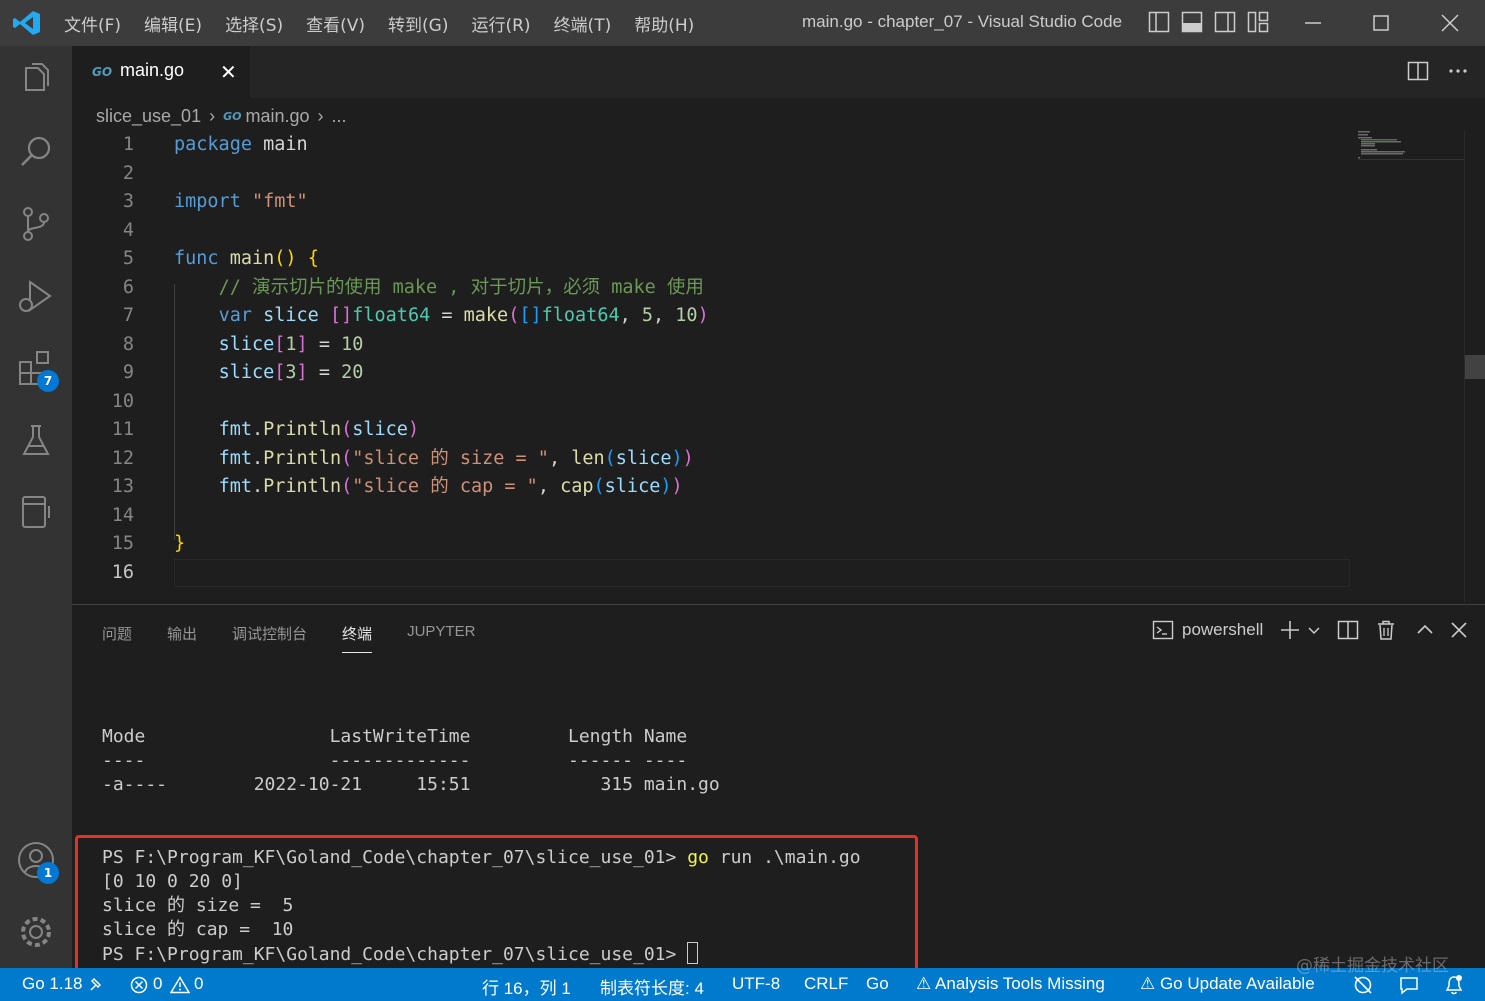 The image size is (1485, 1001). I want to click on panel-tabs: 问题 输出 调试控制台 终端 JUPYTER, so click(306, 638).